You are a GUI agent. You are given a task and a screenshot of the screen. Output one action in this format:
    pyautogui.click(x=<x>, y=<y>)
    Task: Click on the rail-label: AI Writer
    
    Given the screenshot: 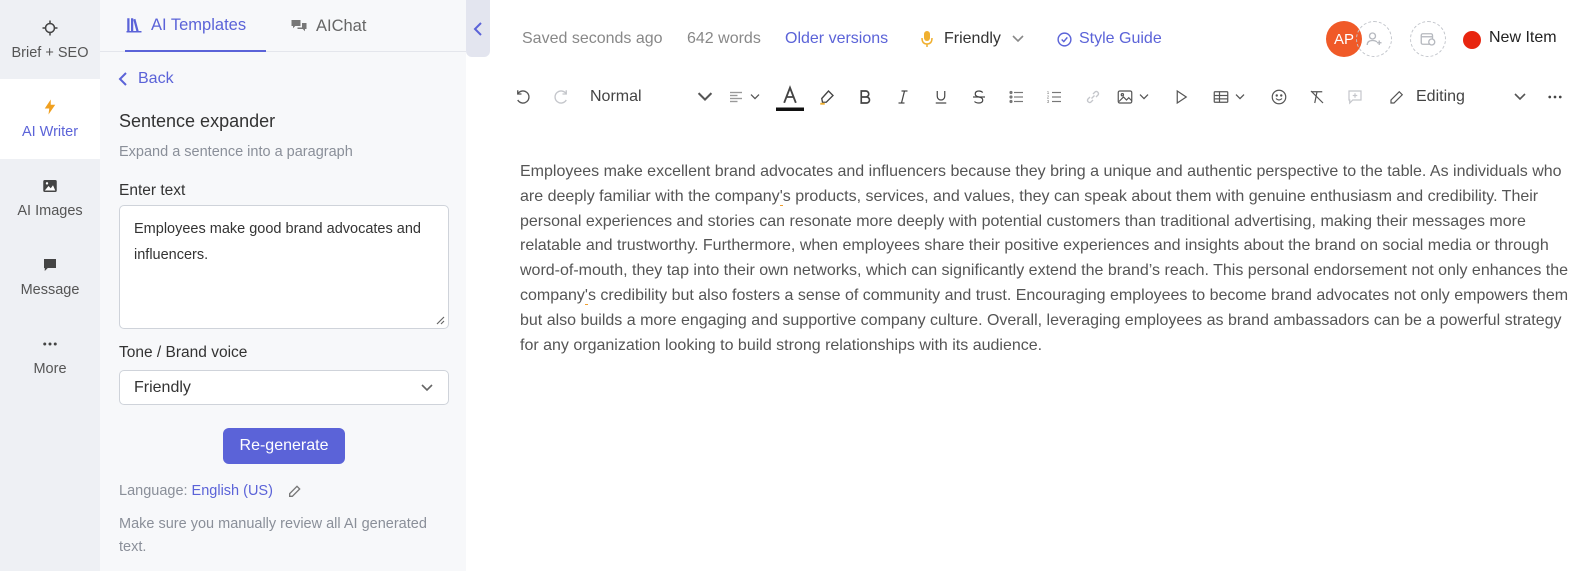 What is the action you would take?
    pyautogui.click(x=50, y=132)
    